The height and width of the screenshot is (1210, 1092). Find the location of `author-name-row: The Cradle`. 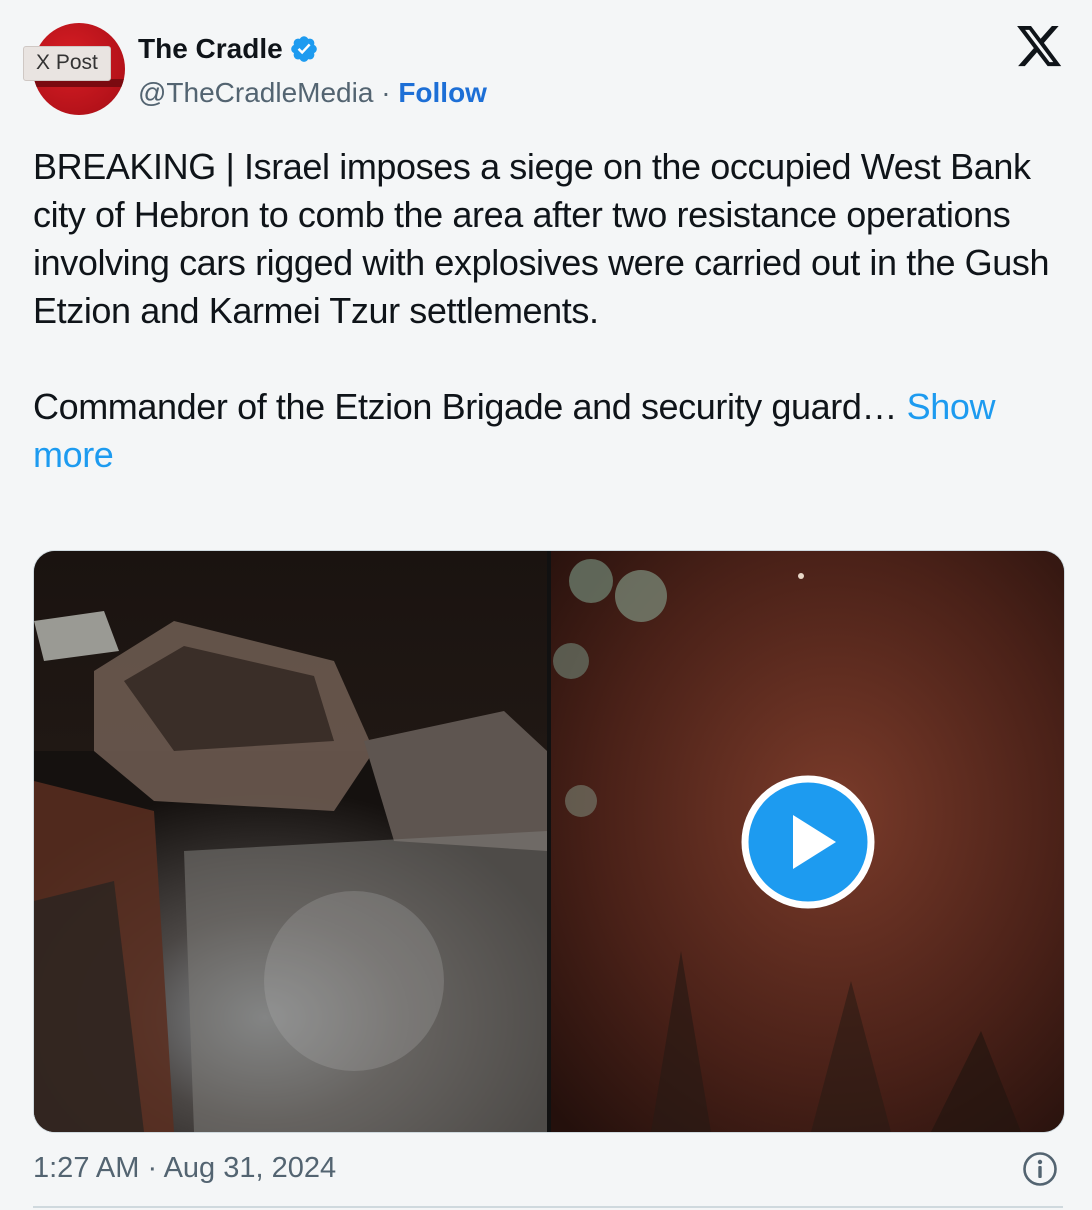

author-name-row: The Cradle is located at coordinates (228, 49).